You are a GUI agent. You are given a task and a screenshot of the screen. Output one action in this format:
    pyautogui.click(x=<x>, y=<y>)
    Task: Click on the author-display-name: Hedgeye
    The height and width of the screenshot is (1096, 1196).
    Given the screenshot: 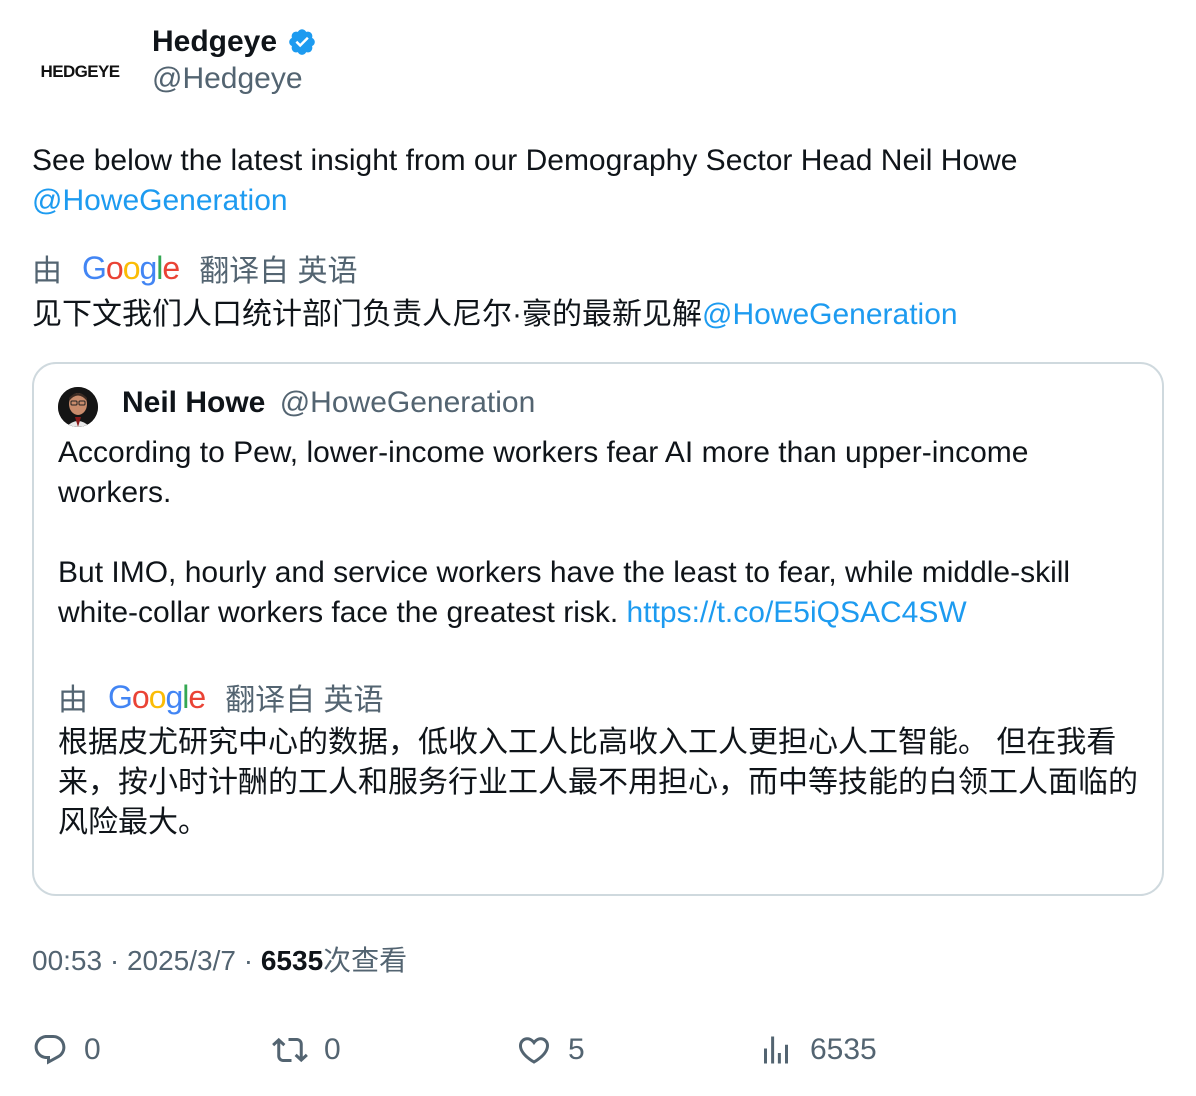 What is the action you would take?
    pyautogui.click(x=214, y=42)
    